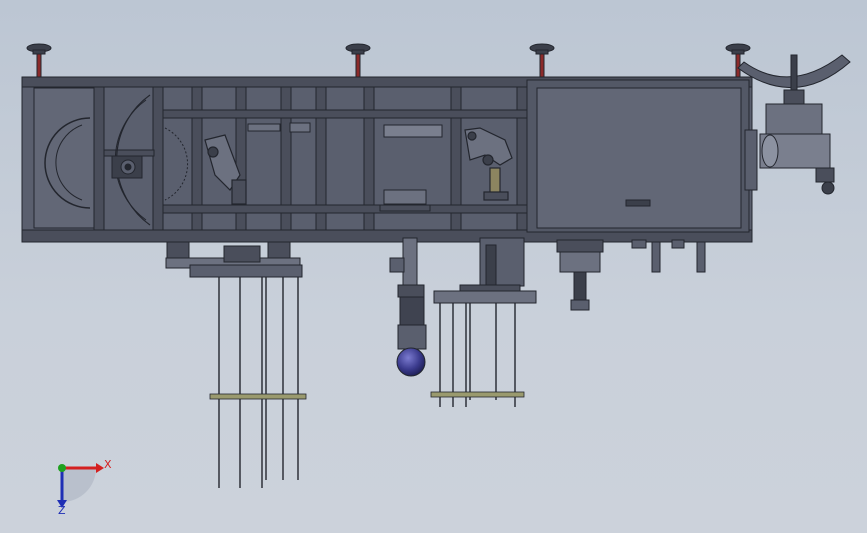  I want to click on x-axis-label: X, so click(108, 464).